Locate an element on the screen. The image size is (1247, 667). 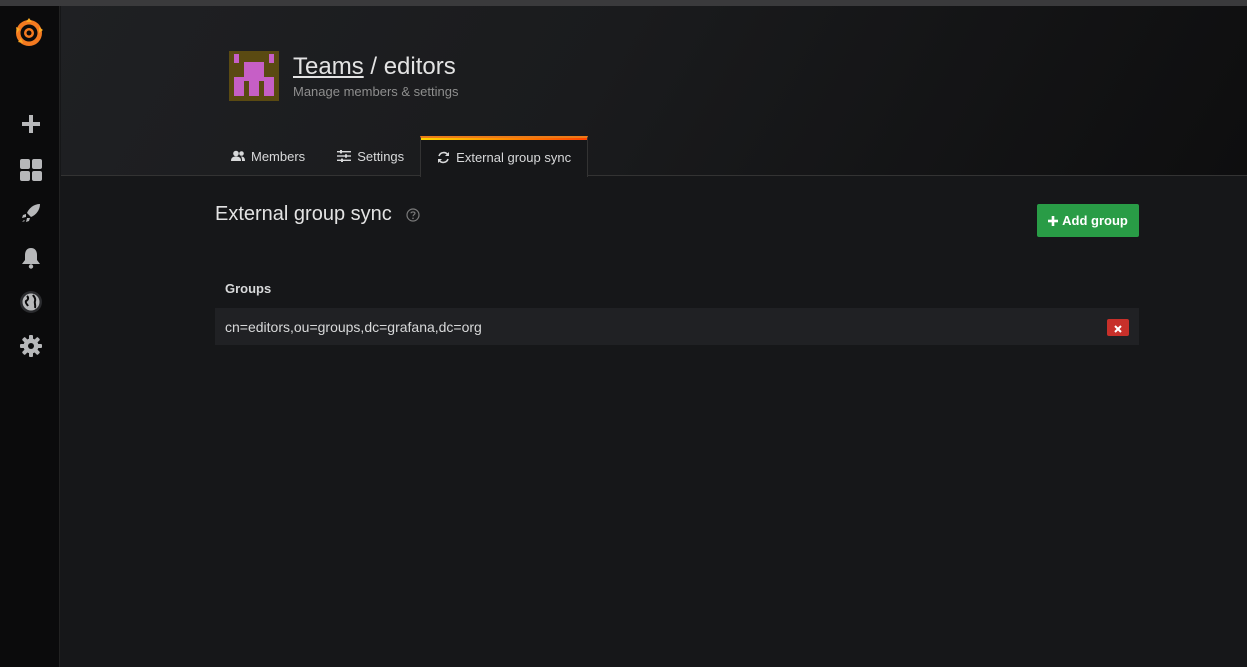
alerting-bell-icon is located at coordinates (31, 258).